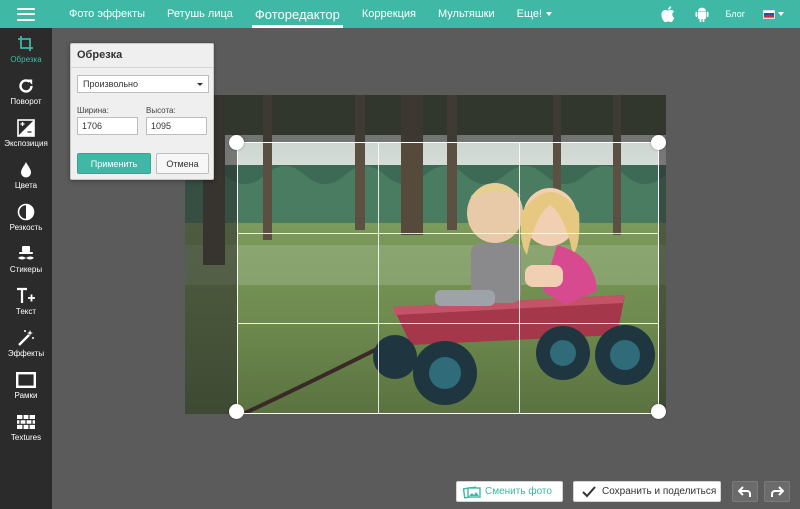 The image size is (800, 509). Describe the element at coordinates (107, 14) in the screenshot. I see `nav-photo-effects: Фото эффекты` at that location.